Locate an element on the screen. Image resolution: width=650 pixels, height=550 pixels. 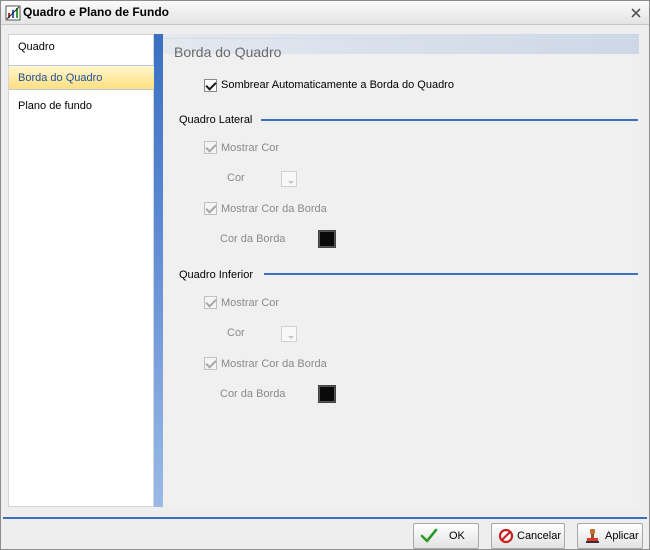
close-icon is located at coordinates (636, 13).